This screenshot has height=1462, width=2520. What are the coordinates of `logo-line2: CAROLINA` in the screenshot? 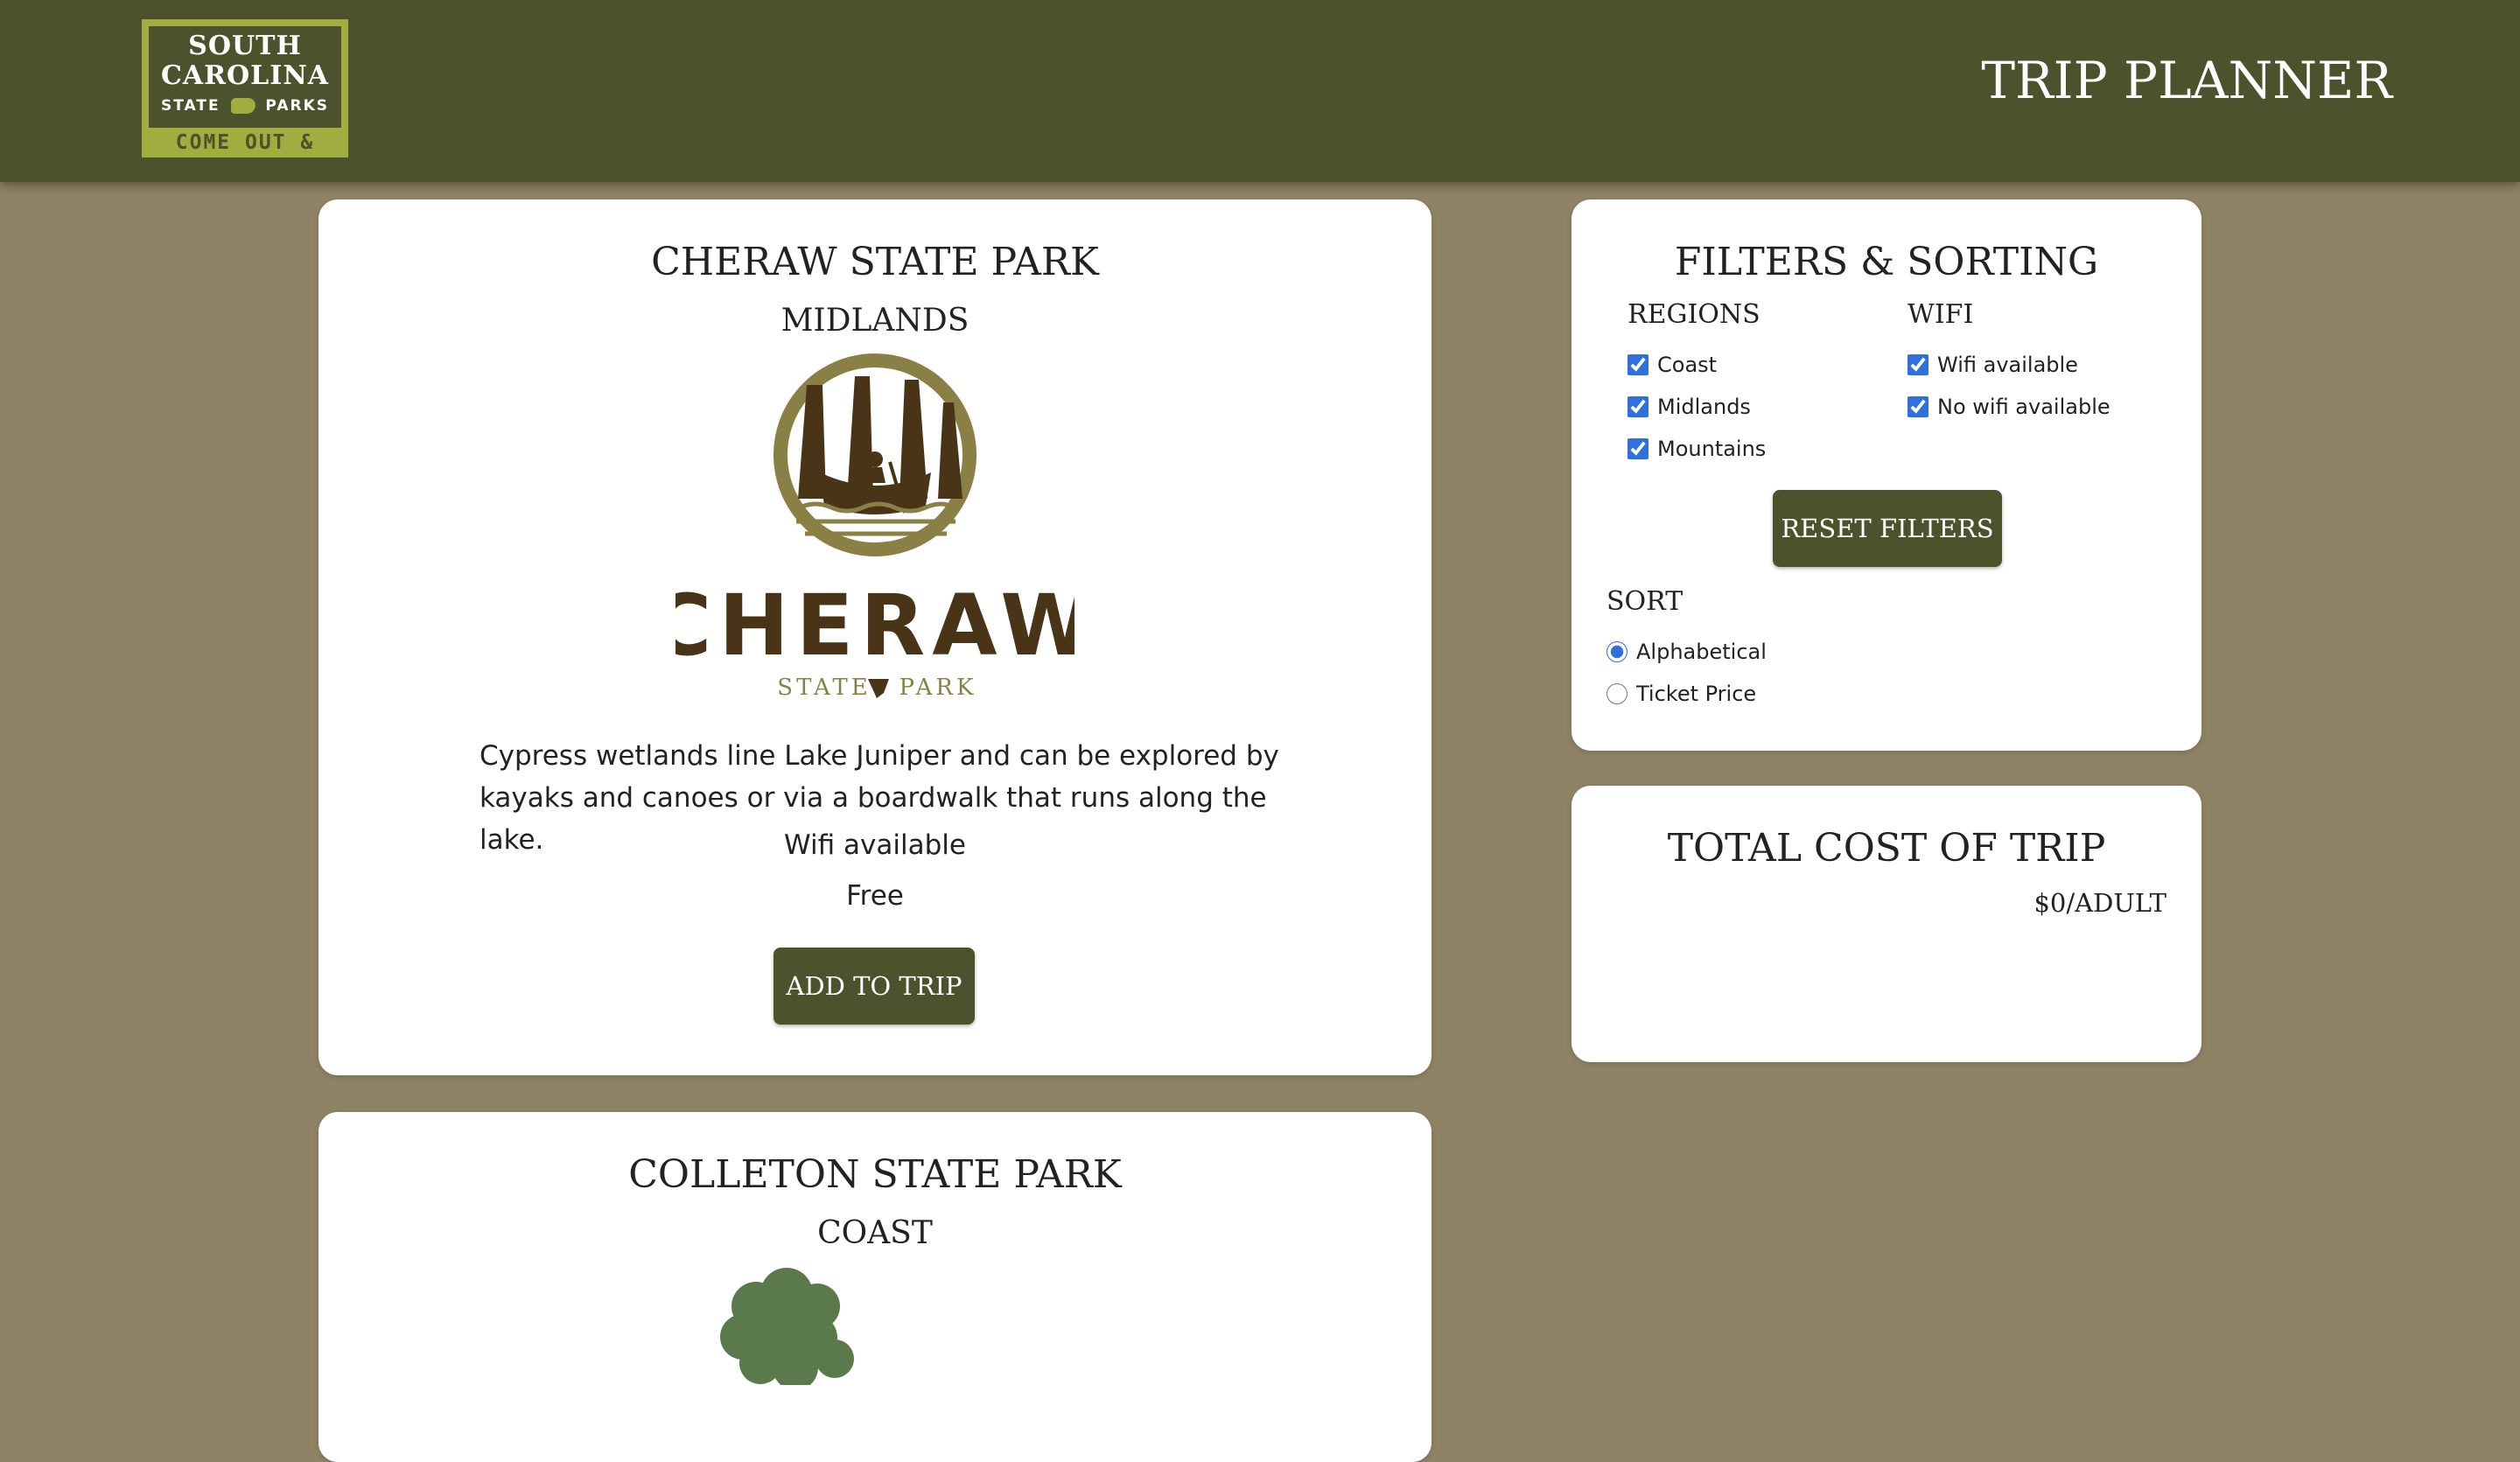 It's located at (245, 76).